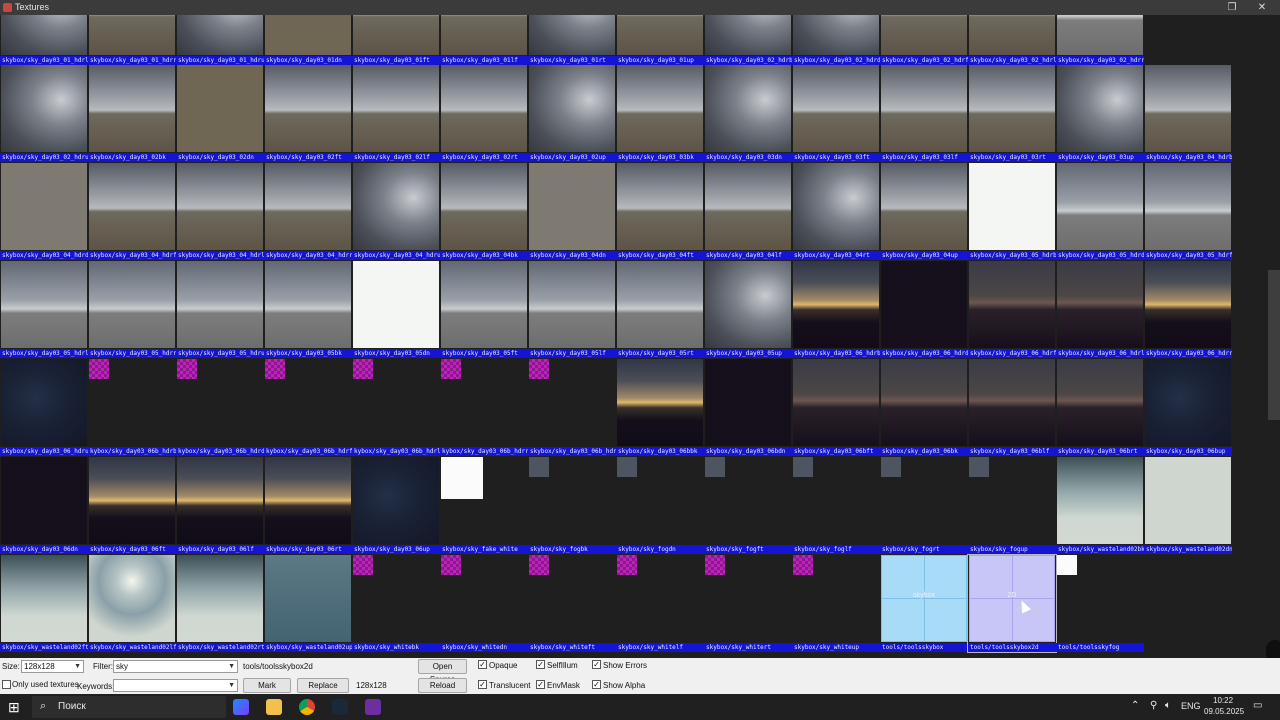  What do you see at coordinates (1100, 40) in the screenshot?
I see `texture-tile: skybox/sky_day03_02_hdrrt` at bounding box center [1100, 40].